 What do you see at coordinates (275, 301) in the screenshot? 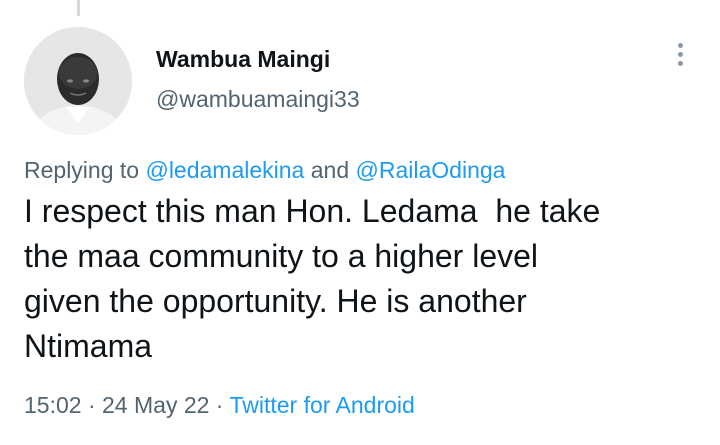
I see `tweet-text-line: given the opportunity. He is another` at bounding box center [275, 301].